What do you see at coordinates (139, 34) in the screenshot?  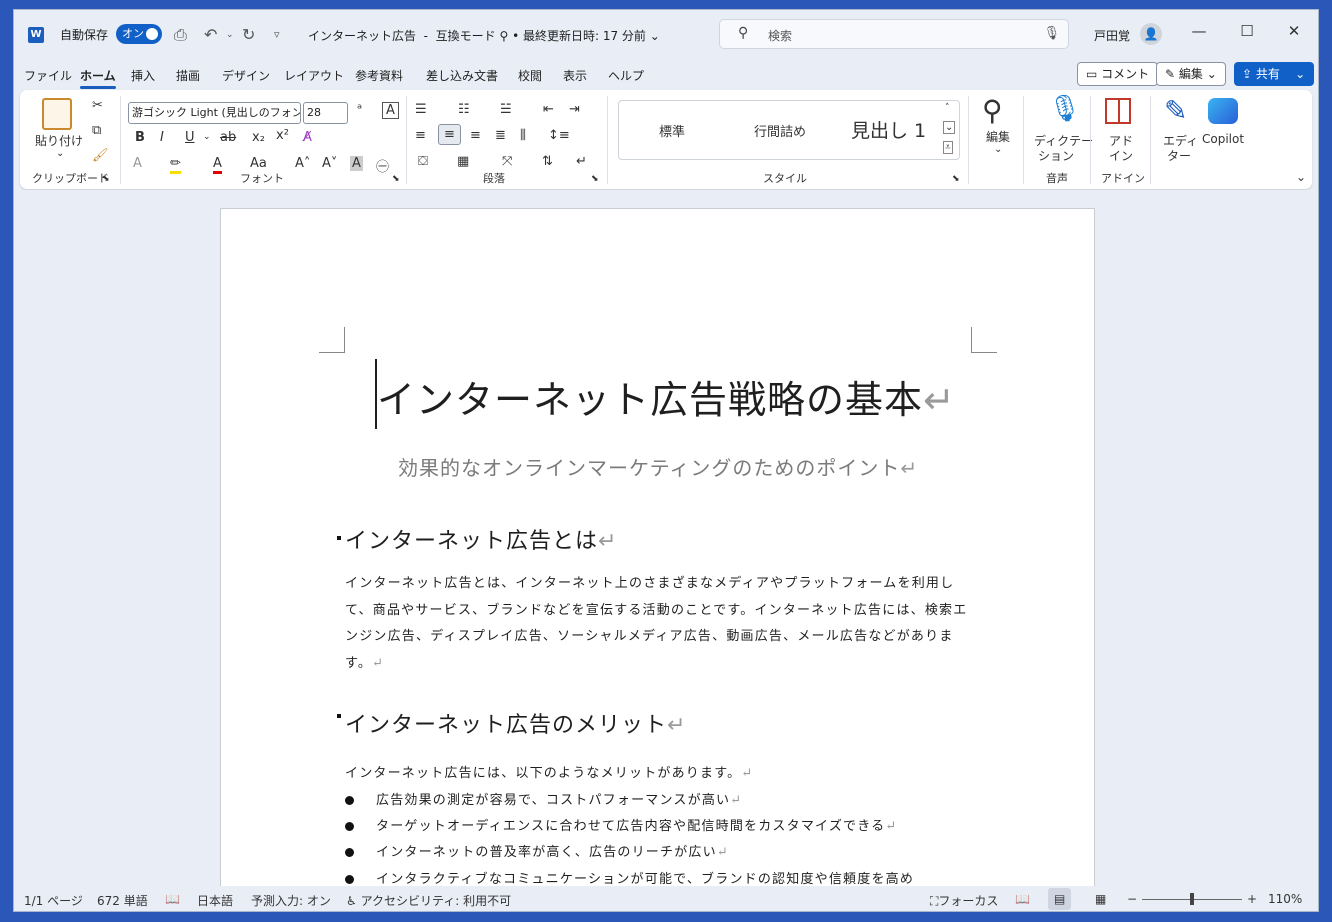 I see `autosave-toggle: オン` at bounding box center [139, 34].